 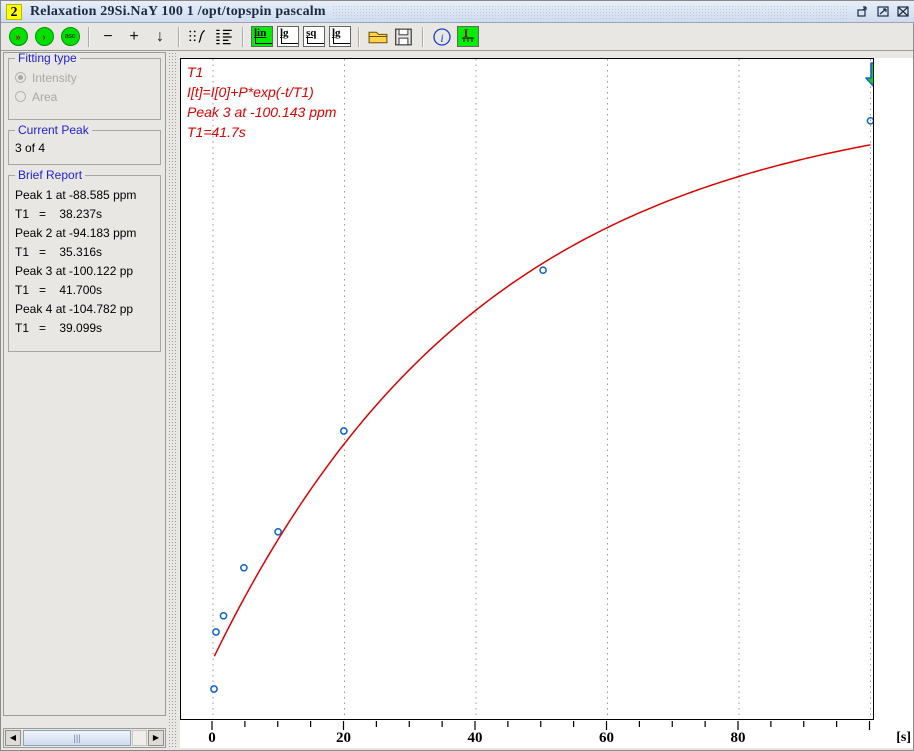 I want to click on lin-axis-icon: lin, so click(x=262, y=36).